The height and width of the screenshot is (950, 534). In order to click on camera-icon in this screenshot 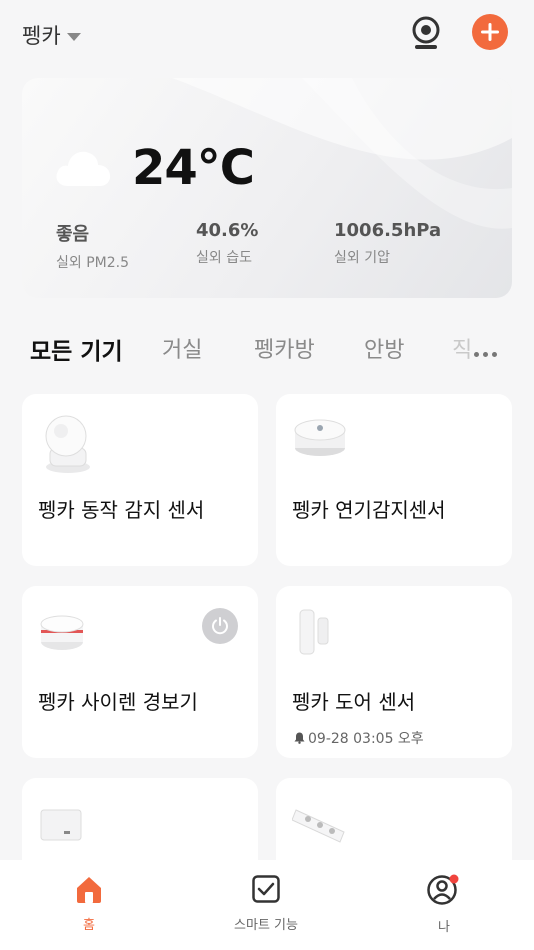, I will do `click(426, 32)`.